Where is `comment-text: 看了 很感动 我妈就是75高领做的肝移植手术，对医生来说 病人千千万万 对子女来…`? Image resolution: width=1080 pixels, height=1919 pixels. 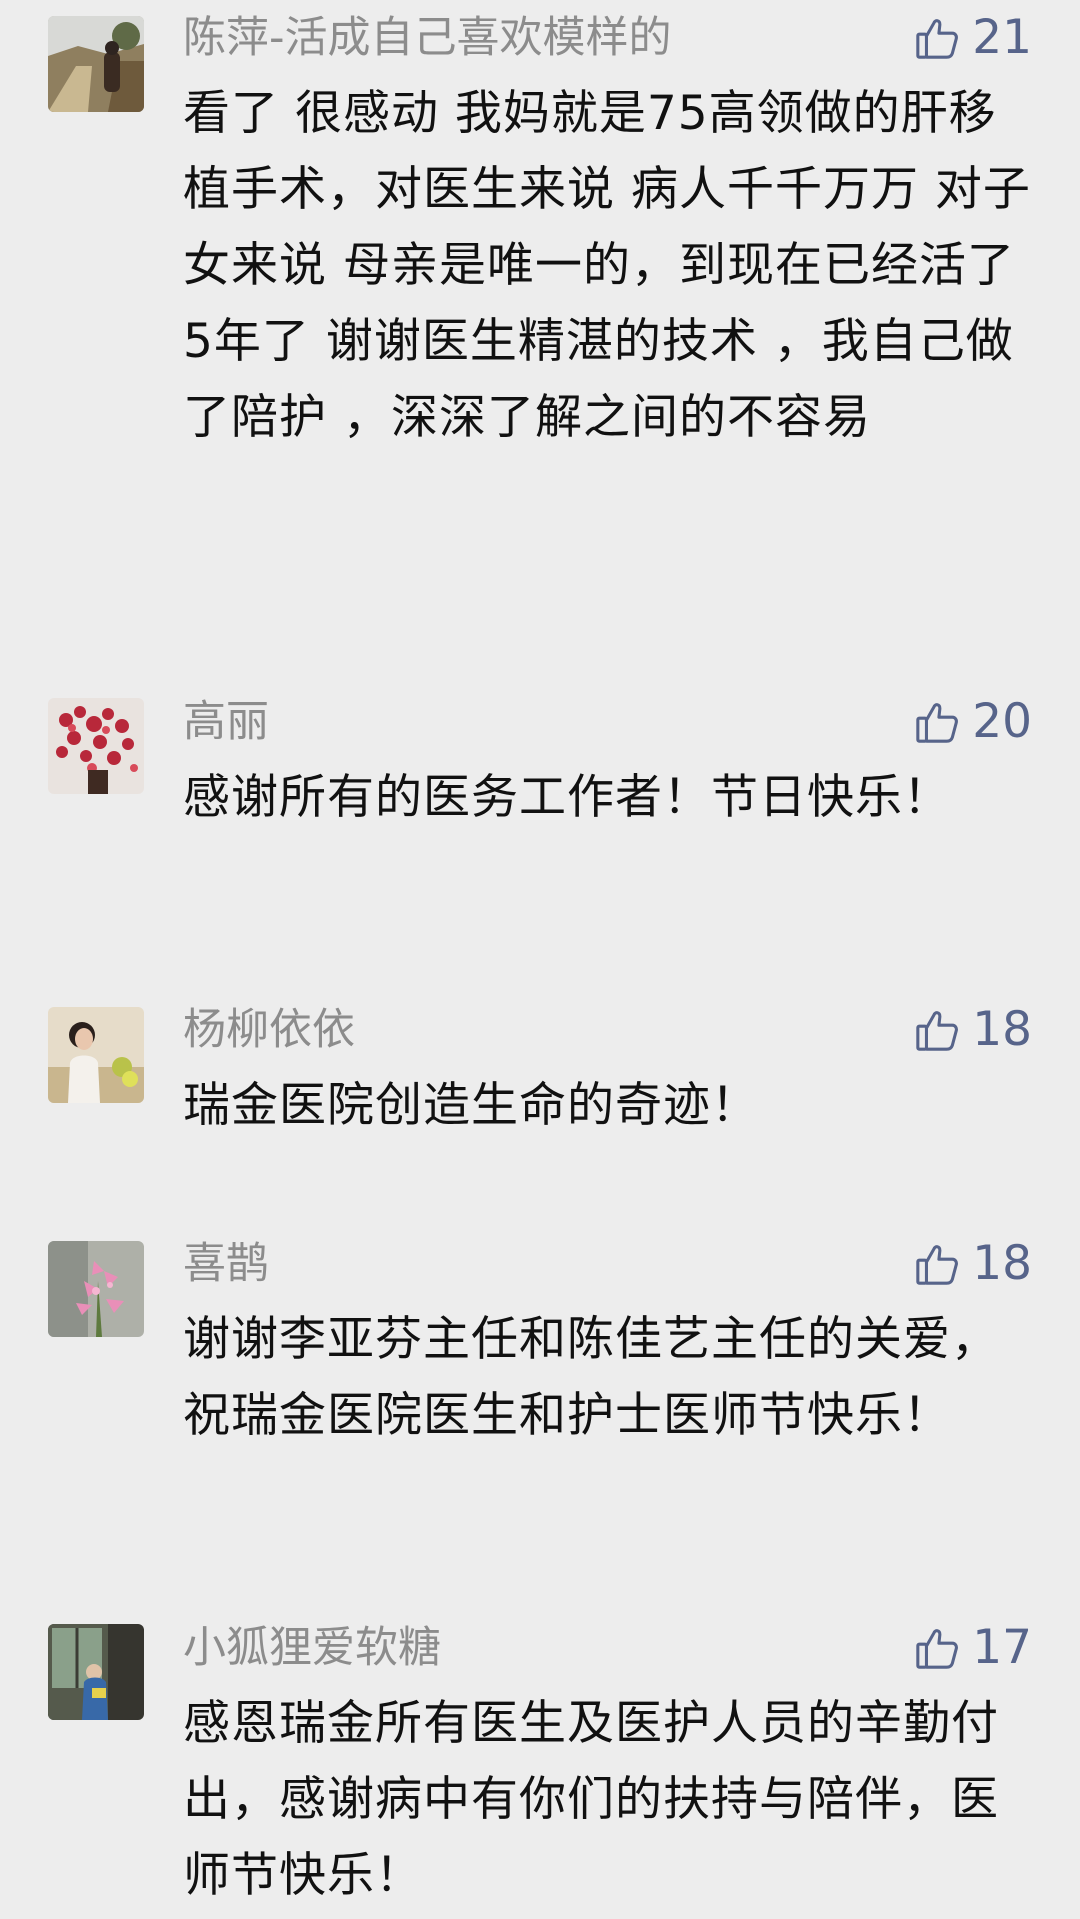 comment-text: 看了 很感动 我妈就是75高领做的肝移植手术，对医生来说 病人千千万万 对子女来… is located at coordinates (607, 265).